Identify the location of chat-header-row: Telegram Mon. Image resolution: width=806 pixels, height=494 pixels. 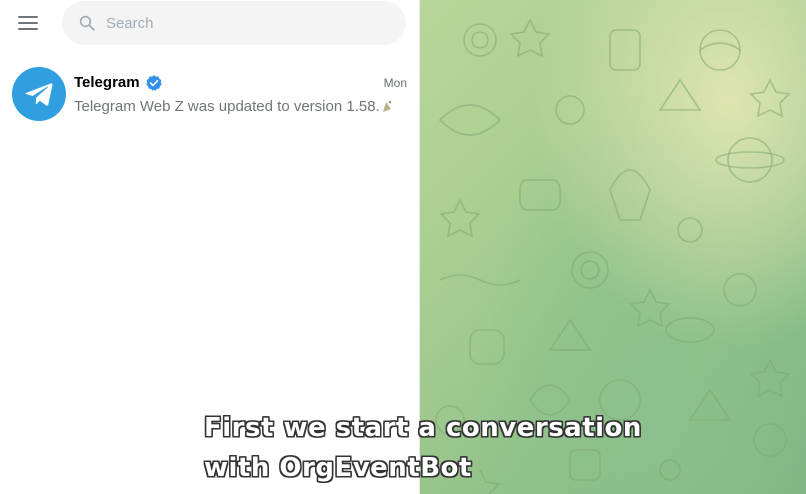
(242, 83).